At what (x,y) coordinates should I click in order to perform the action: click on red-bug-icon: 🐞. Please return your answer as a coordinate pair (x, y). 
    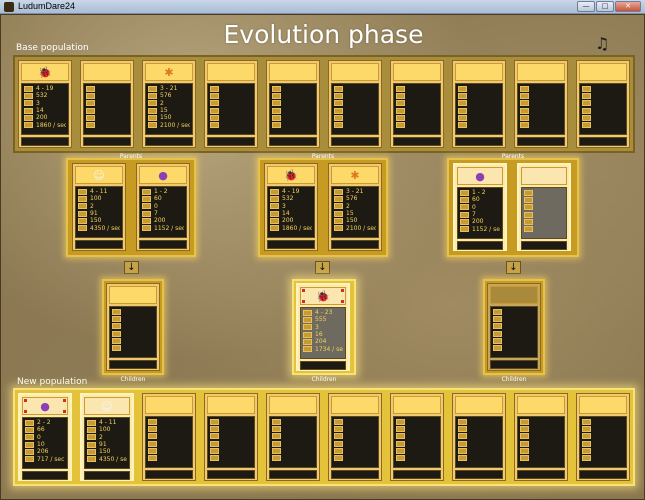
    Looking at the image, I should click on (291, 175).